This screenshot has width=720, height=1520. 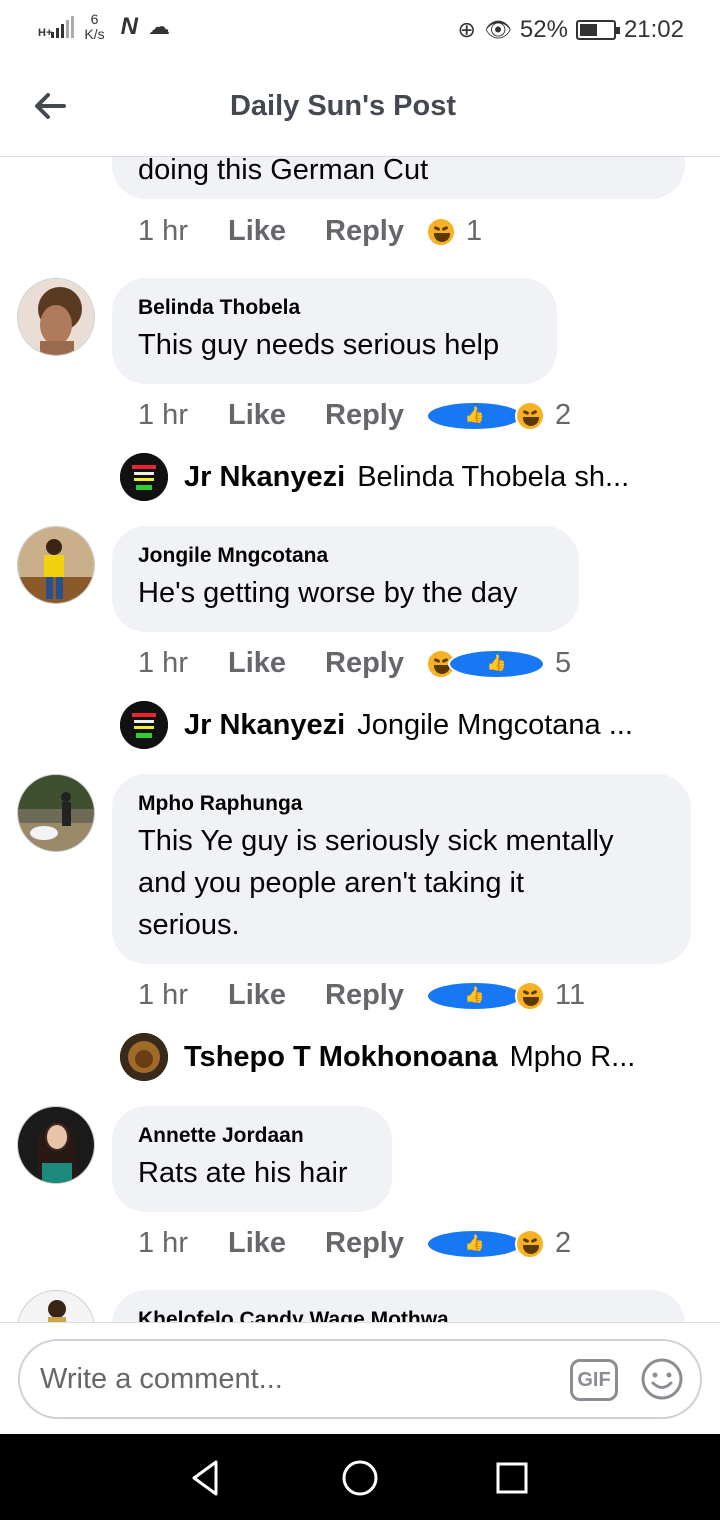 I want to click on page-title: Daily Sun's Post, so click(x=343, y=106).